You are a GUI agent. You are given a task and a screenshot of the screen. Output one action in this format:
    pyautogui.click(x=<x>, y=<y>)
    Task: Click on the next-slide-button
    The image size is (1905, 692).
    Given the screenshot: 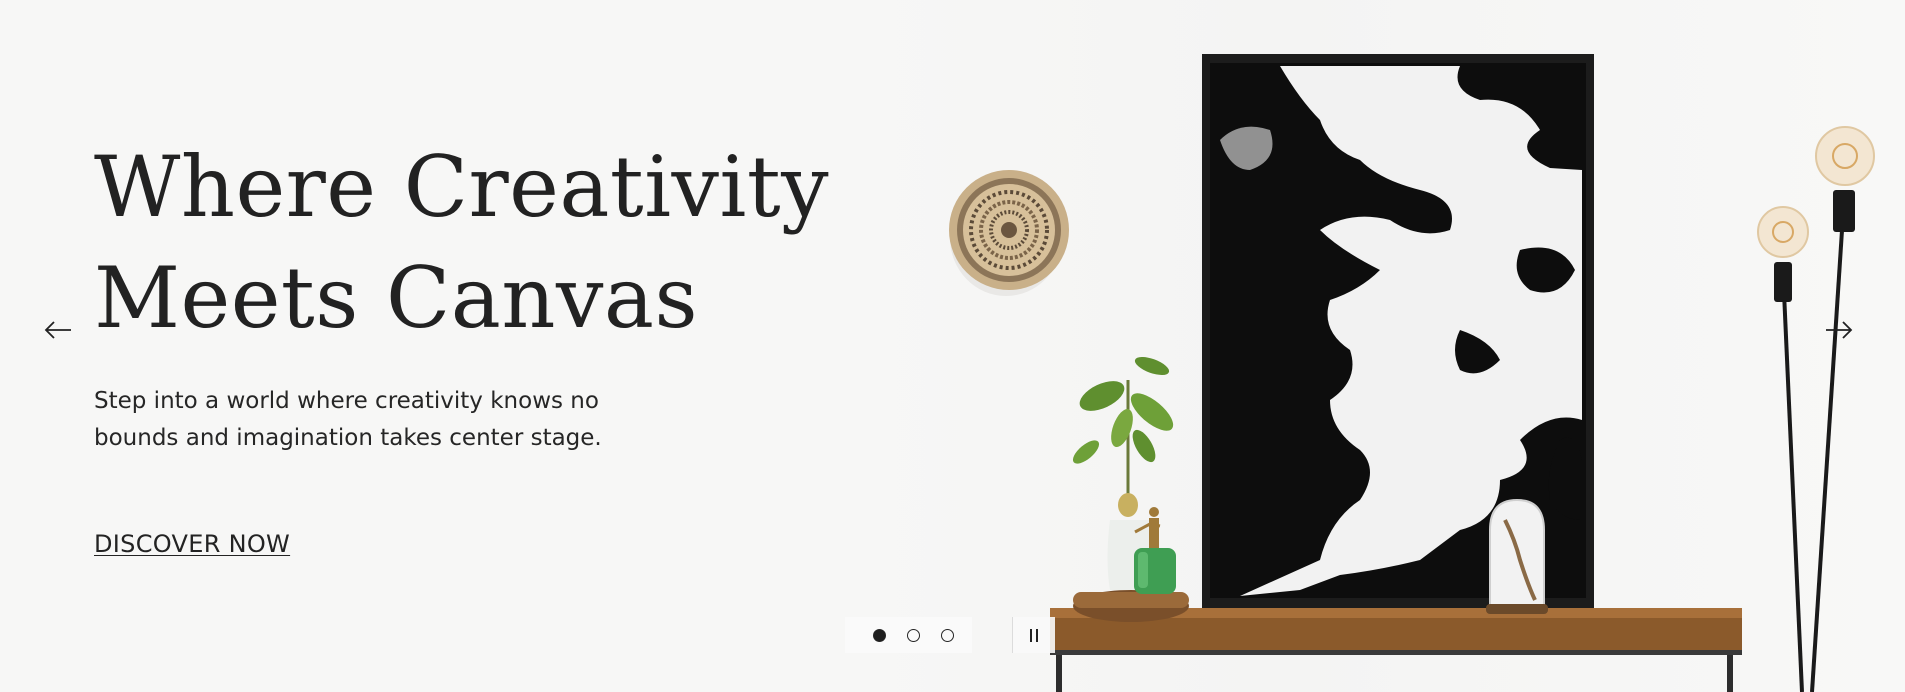 What is the action you would take?
    pyautogui.click(x=1839, y=330)
    